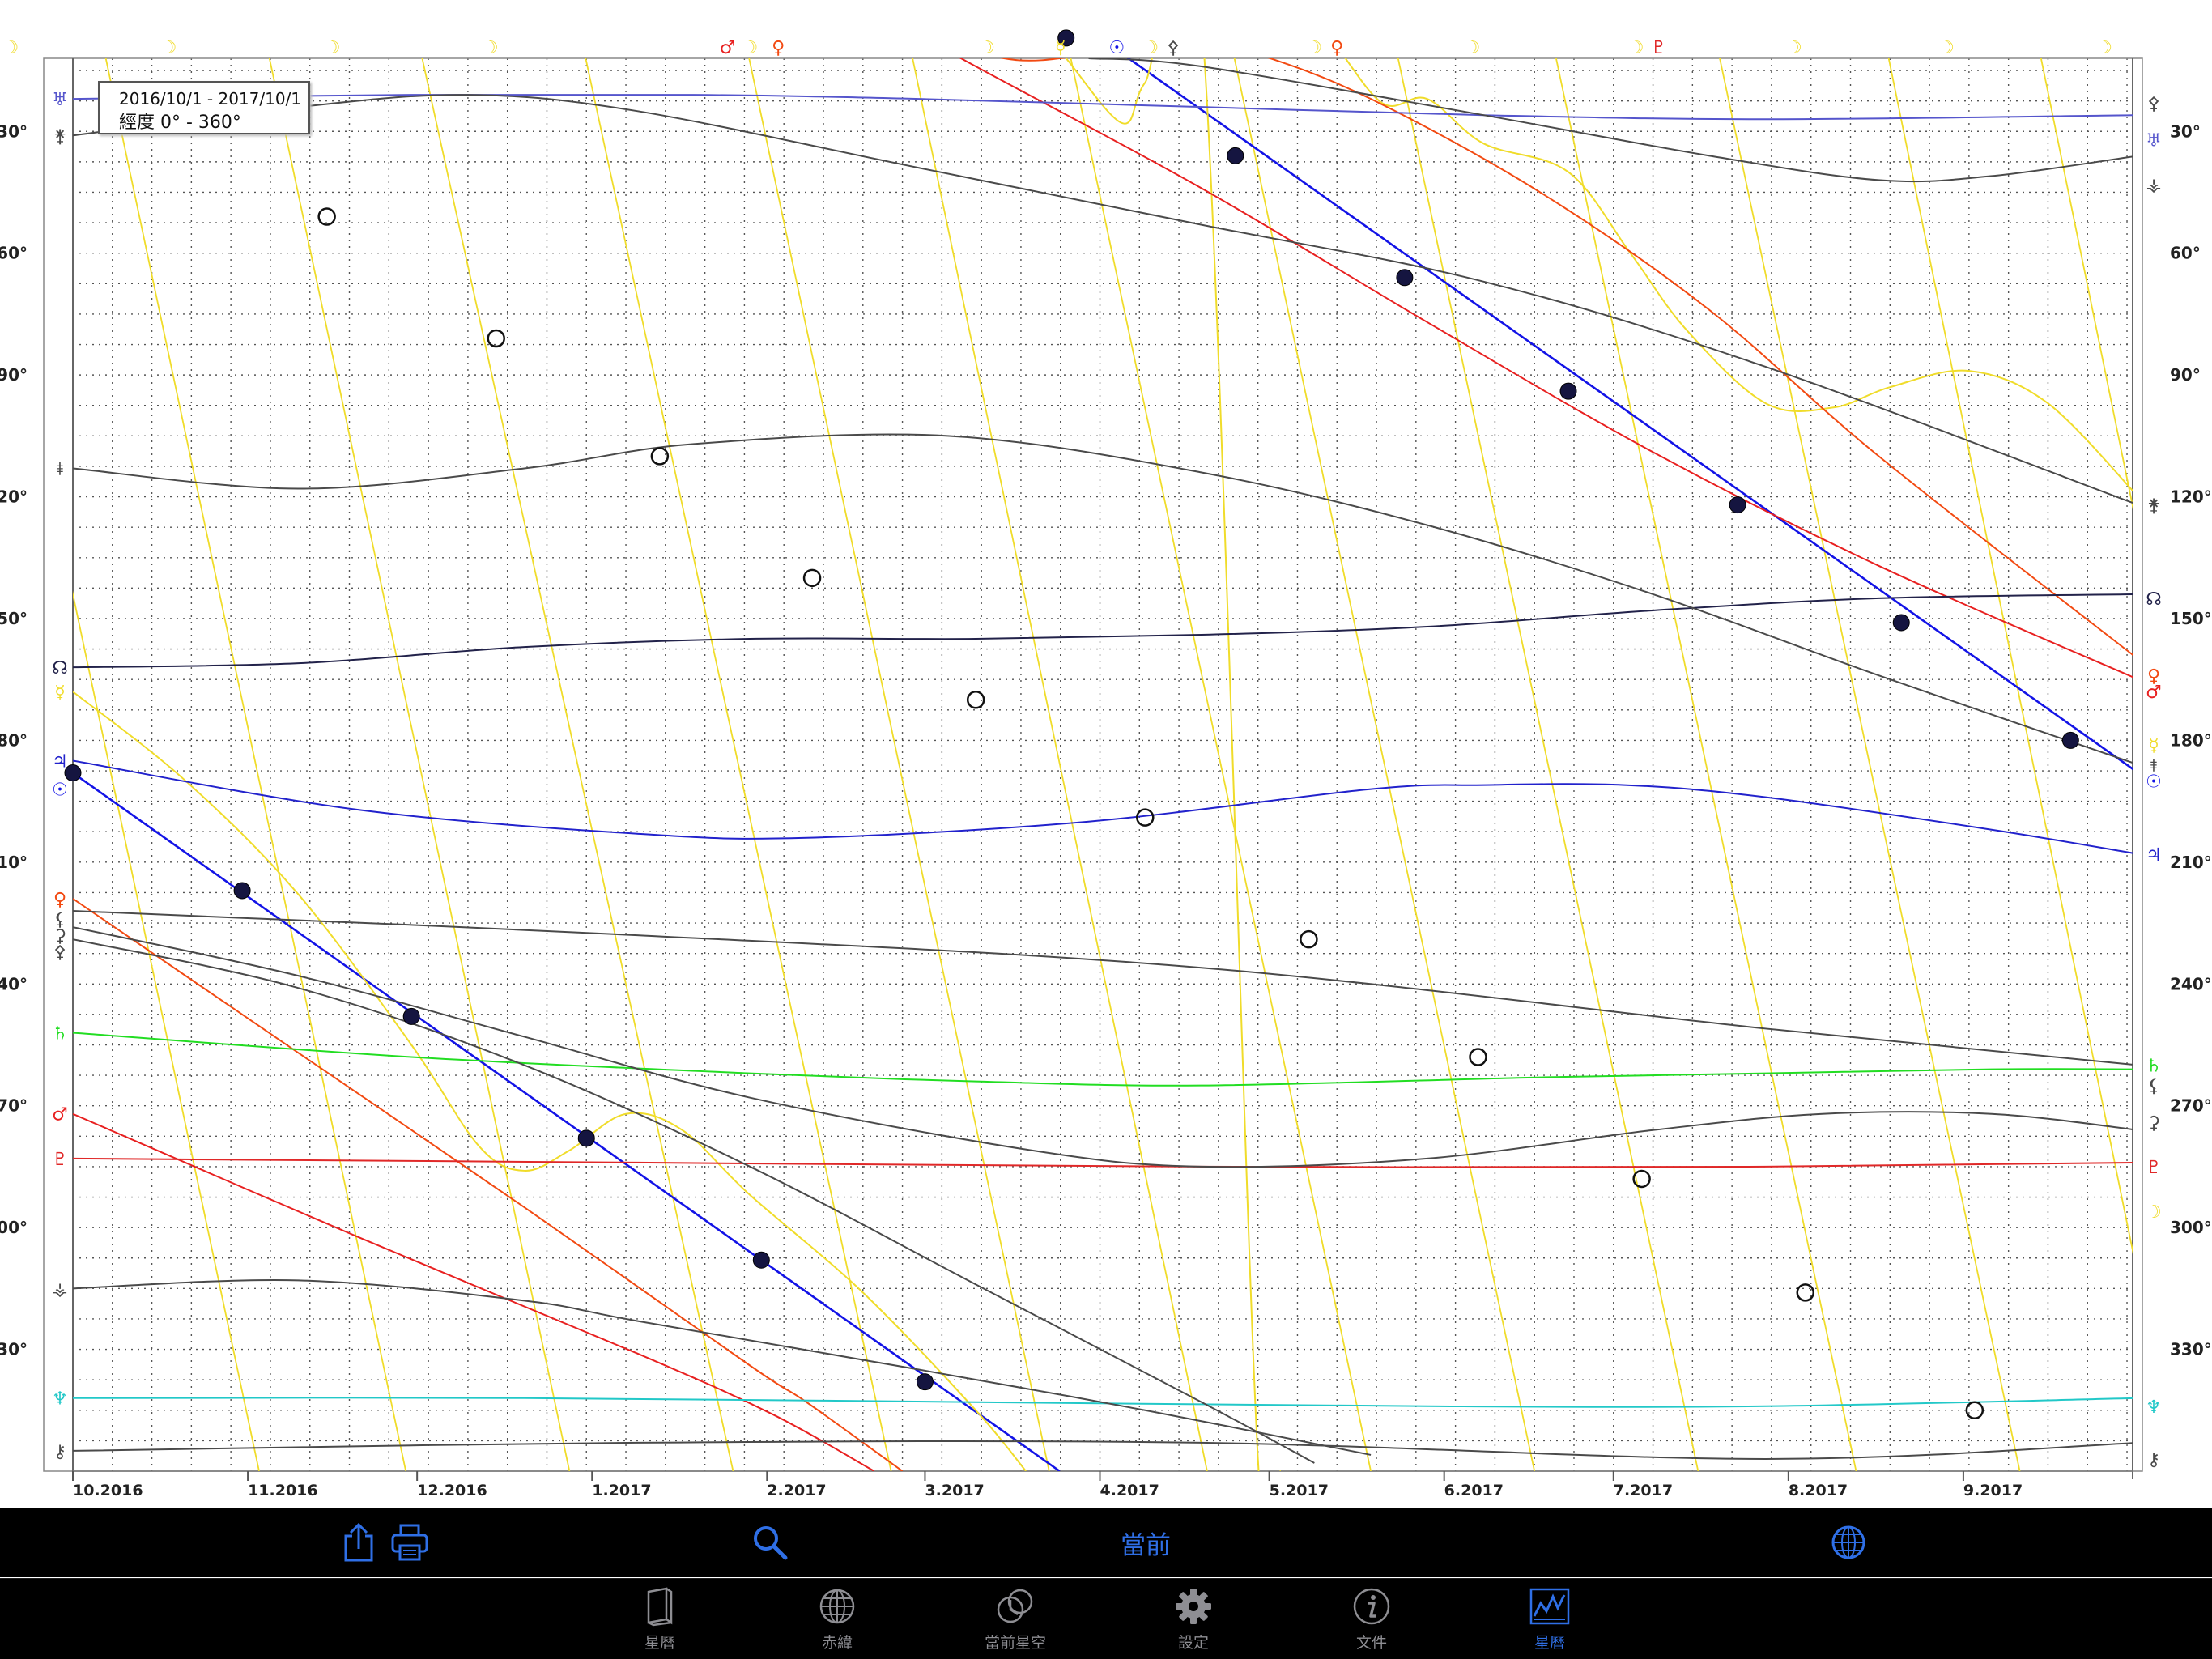 The width and height of the screenshot is (2212, 1659). I want to click on series-venus, so click(489, 1185).